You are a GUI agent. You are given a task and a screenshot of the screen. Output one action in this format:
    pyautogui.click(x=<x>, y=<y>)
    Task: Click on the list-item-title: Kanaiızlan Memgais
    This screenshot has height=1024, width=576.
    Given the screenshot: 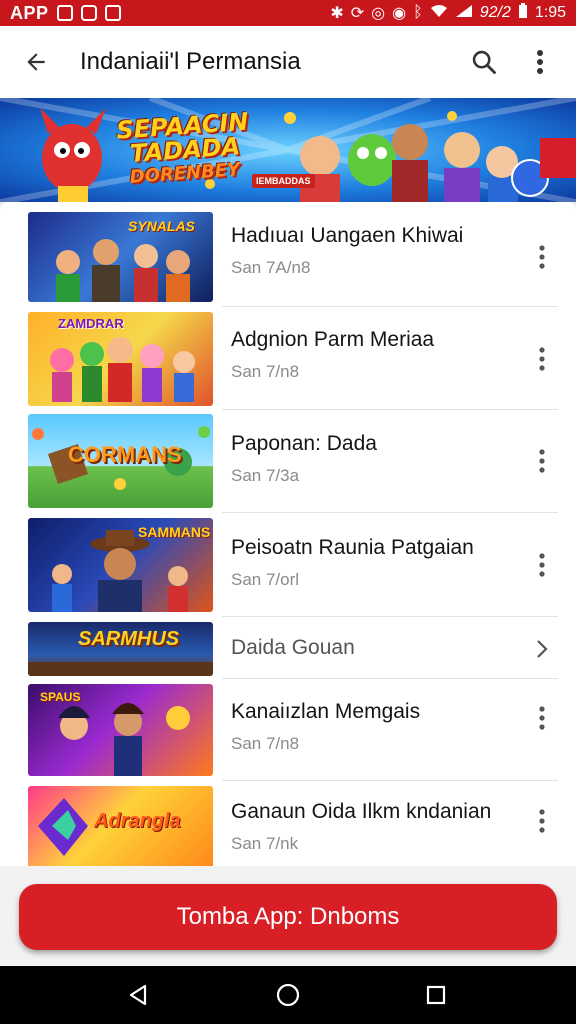 What is the action you would take?
    pyautogui.click(x=326, y=711)
    